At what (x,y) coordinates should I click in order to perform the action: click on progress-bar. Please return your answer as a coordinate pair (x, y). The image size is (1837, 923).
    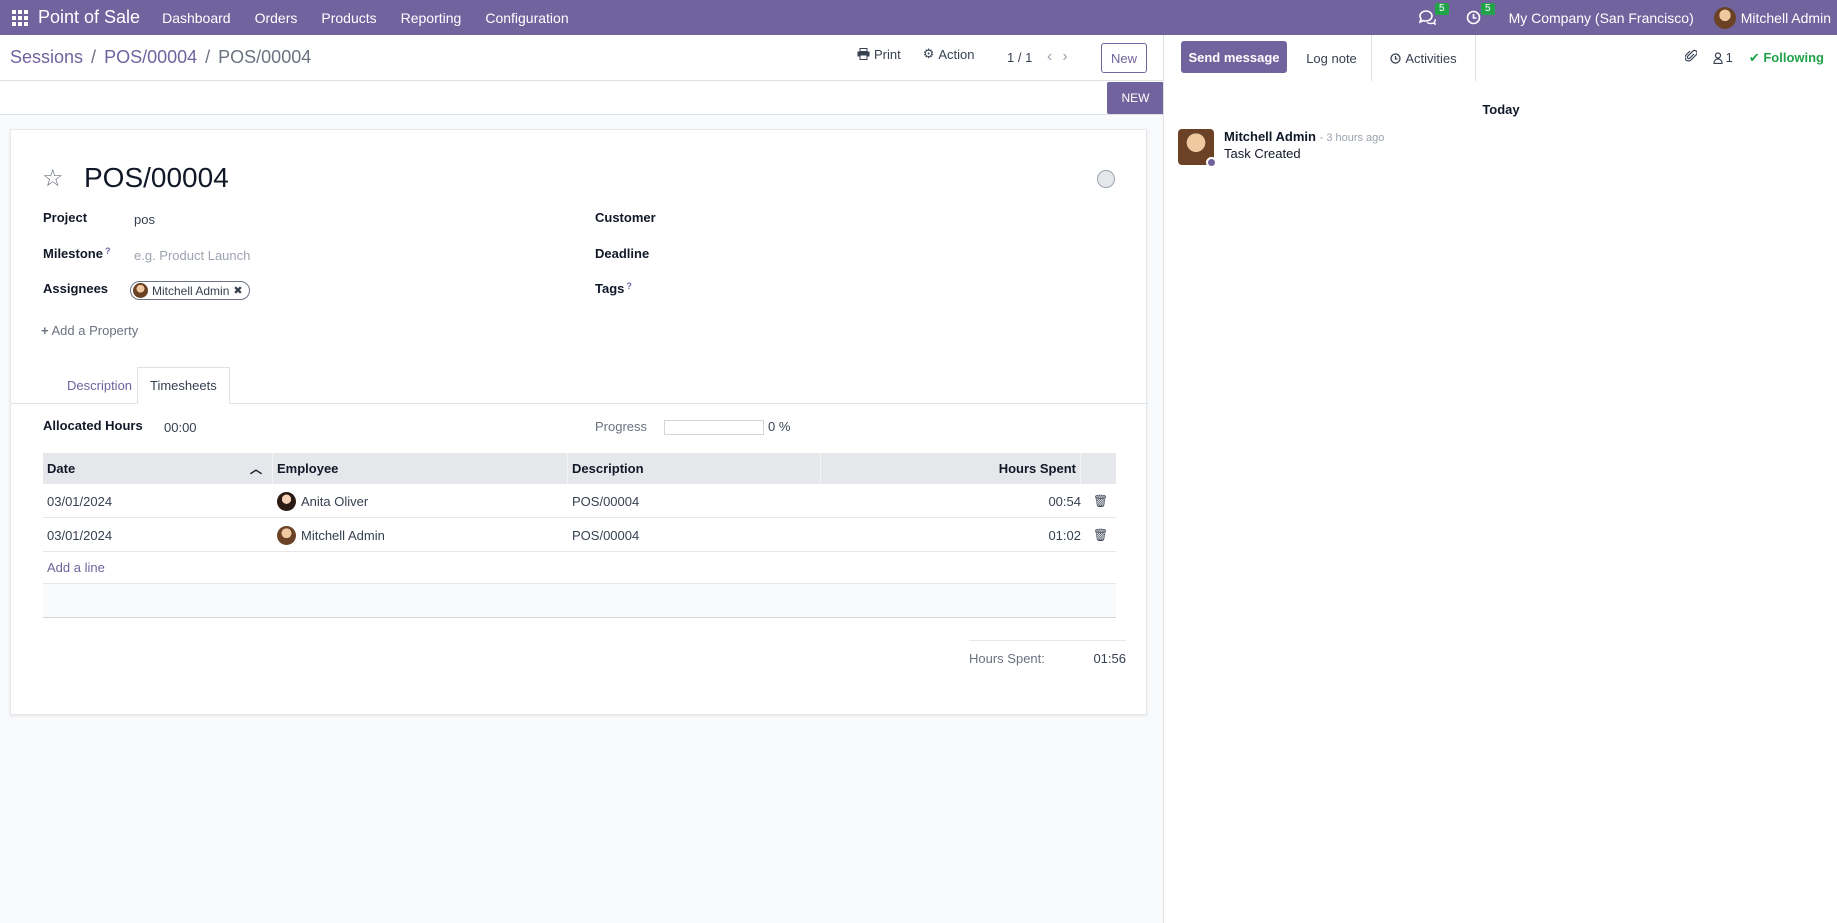
    Looking at the image, I should click on (714, 427).